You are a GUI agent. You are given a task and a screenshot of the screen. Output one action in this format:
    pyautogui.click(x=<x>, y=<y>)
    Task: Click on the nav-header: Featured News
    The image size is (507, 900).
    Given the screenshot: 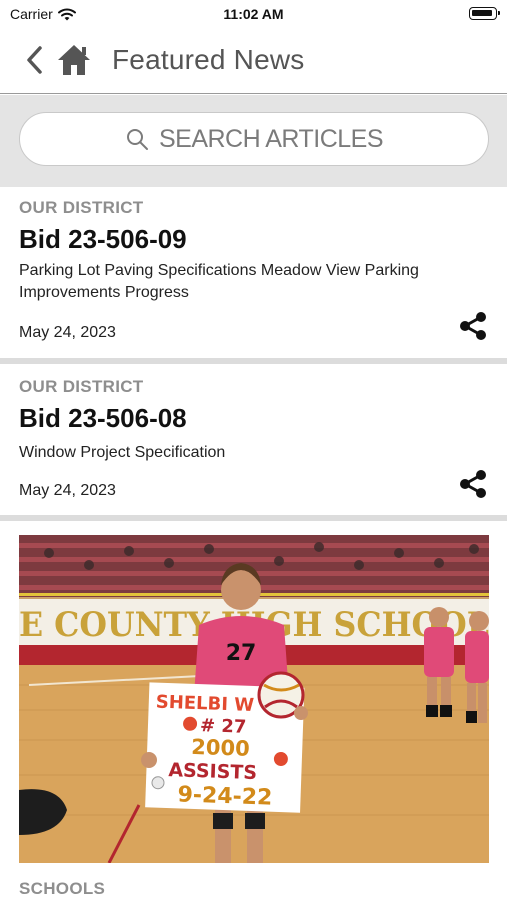 What is the action you would take?
    pyautogui.click(x=253, y=61)
    